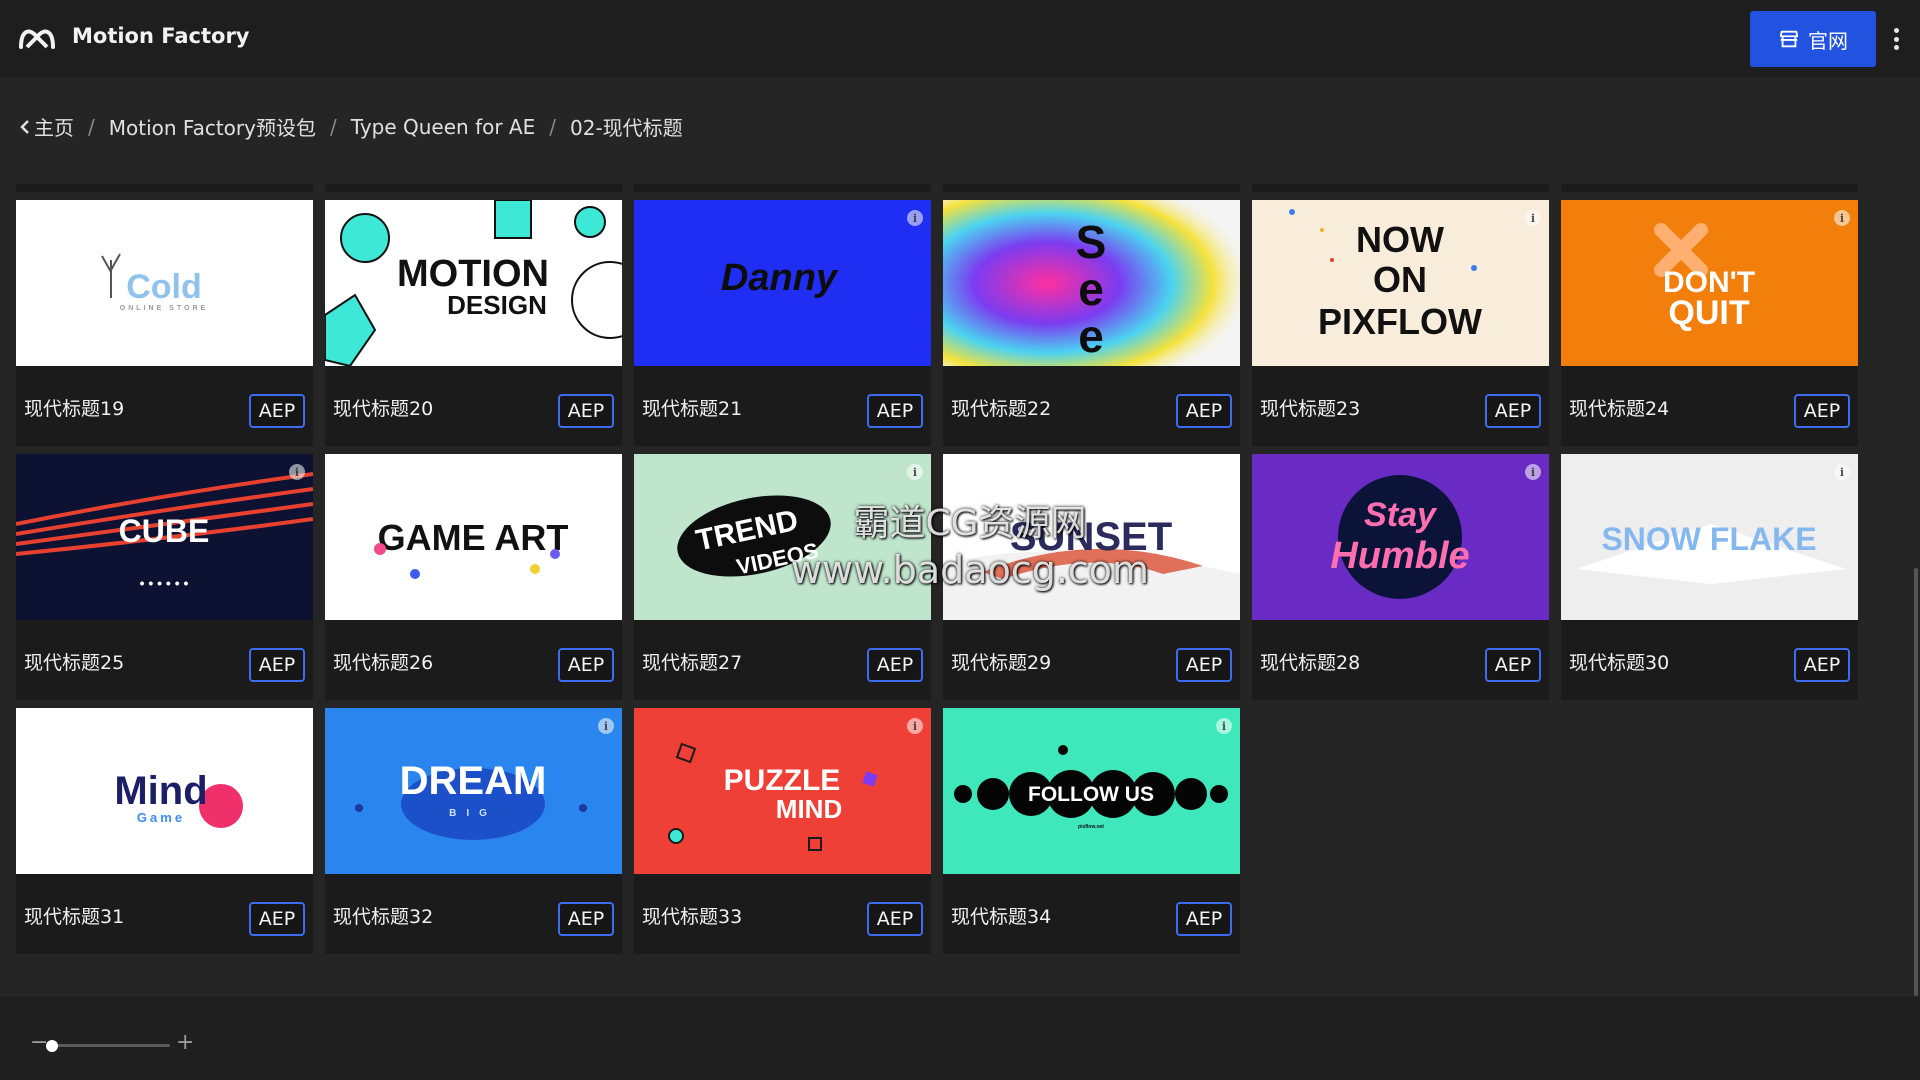 The image size is (1920, 1080). Describe the element at coordinates (1091, 242) in the screenshot. I see `svg-text: S` at that location.